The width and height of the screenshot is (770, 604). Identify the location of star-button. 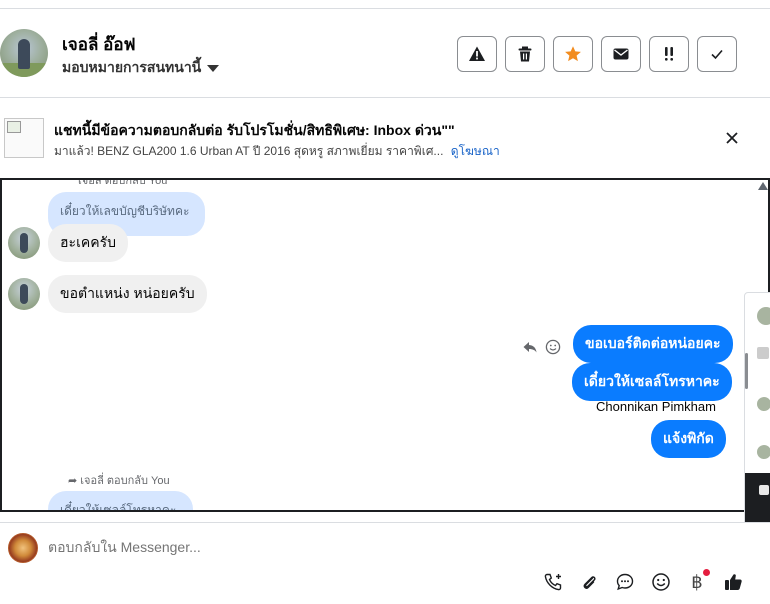
(573, 54).